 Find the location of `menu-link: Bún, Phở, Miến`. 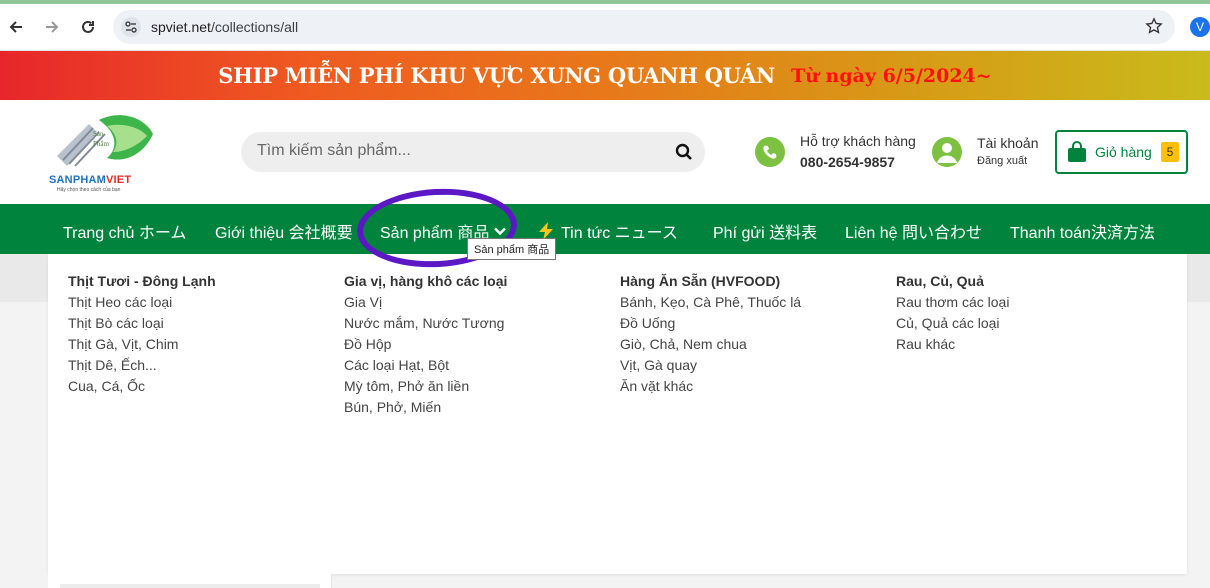

menu-link: Bún, Phở, Miến is located at coordinates (474, 407).